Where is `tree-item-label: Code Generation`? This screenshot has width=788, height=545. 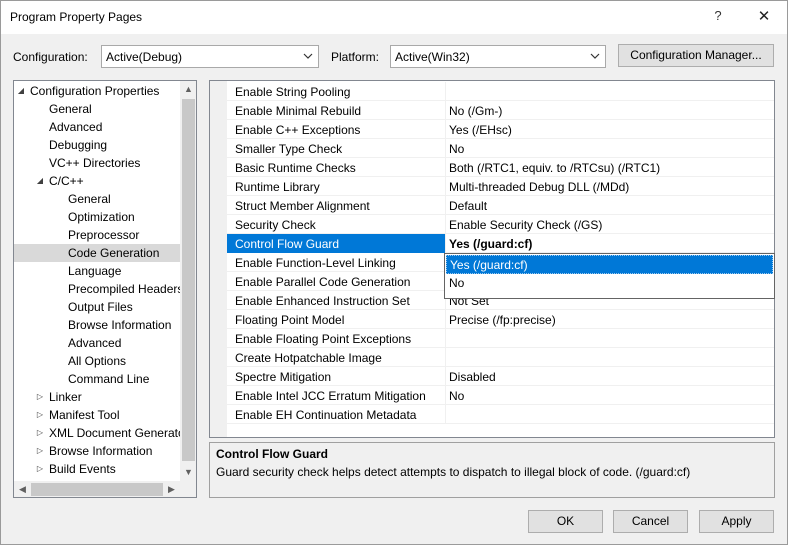
tree-item-label: Code Generation is located at coordinates (114, 253).